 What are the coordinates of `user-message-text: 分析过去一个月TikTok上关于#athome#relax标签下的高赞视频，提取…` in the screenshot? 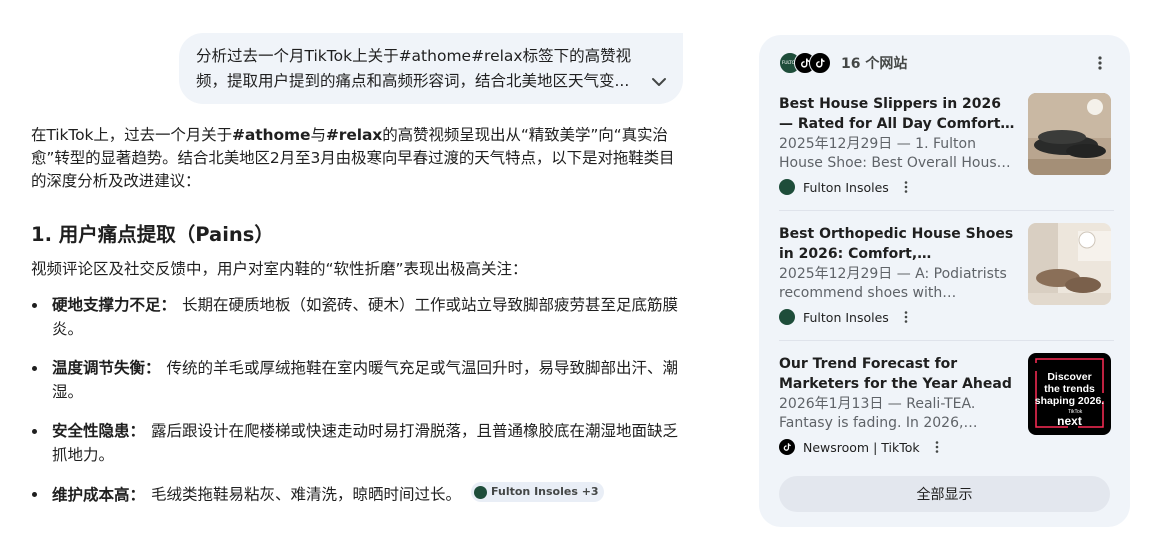 It's located at (414, 68).